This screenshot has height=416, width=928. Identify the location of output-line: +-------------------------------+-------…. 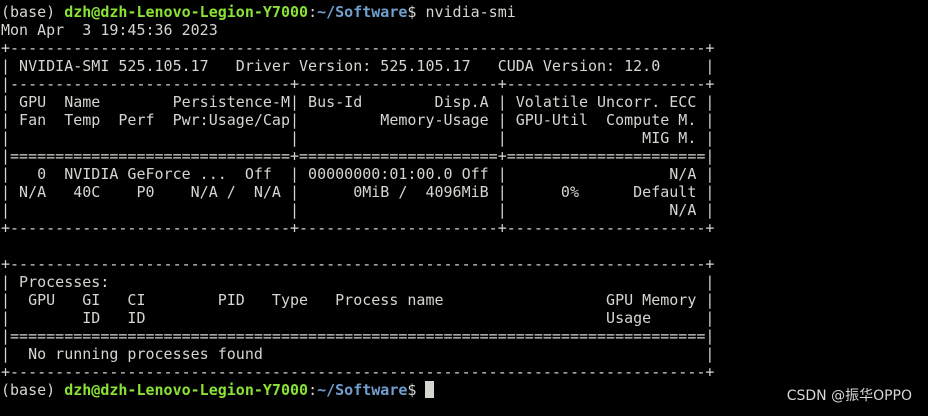
(358, 228).